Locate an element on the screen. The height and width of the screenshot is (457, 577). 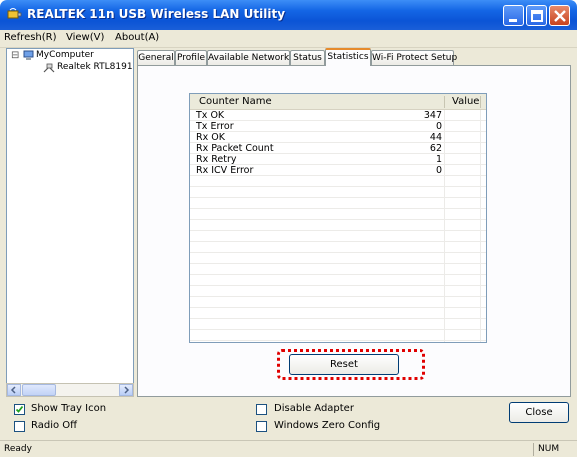
counter-name-cell: Rx OK is located at coordinates (210, 137).